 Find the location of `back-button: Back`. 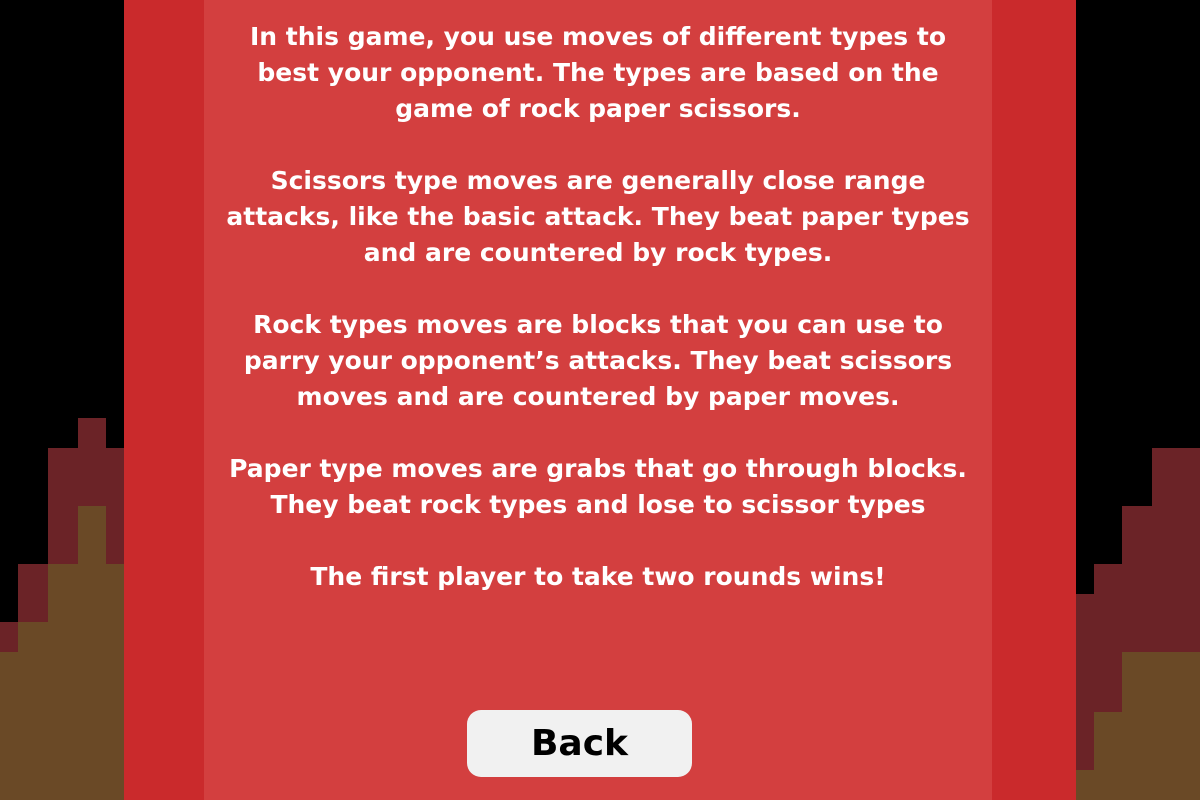

back-button: Back is located at coordinates (579, 743).